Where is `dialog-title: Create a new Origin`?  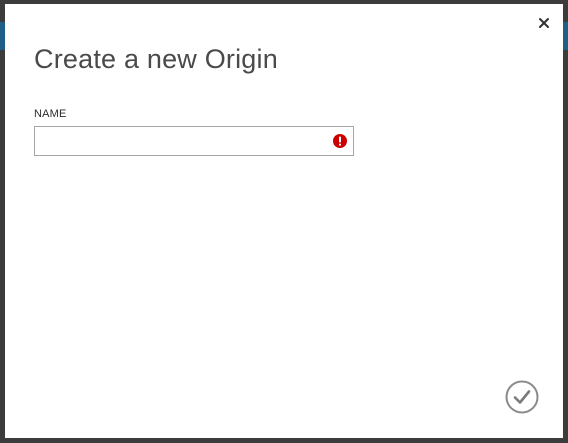 dialog-title: Create a new Origin is located at coordinates (156, 59).